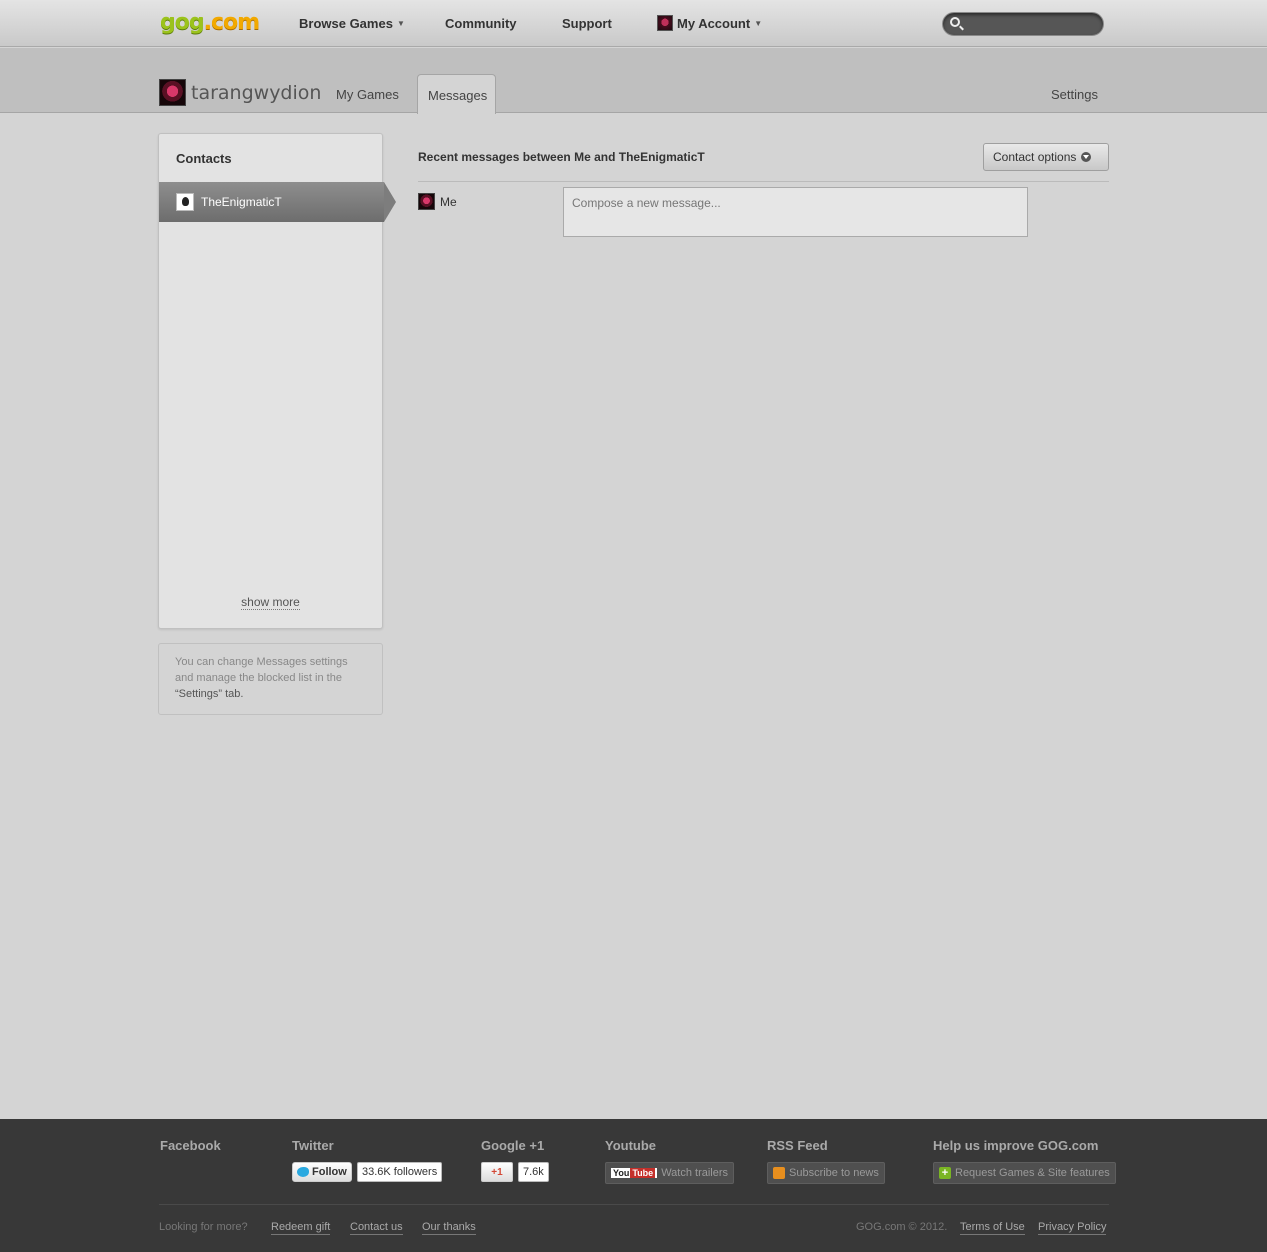 The height and width of the screenshot is (1252, 1267). I want to click on our-thanks-link: Our thanks, so click(449, 1228).